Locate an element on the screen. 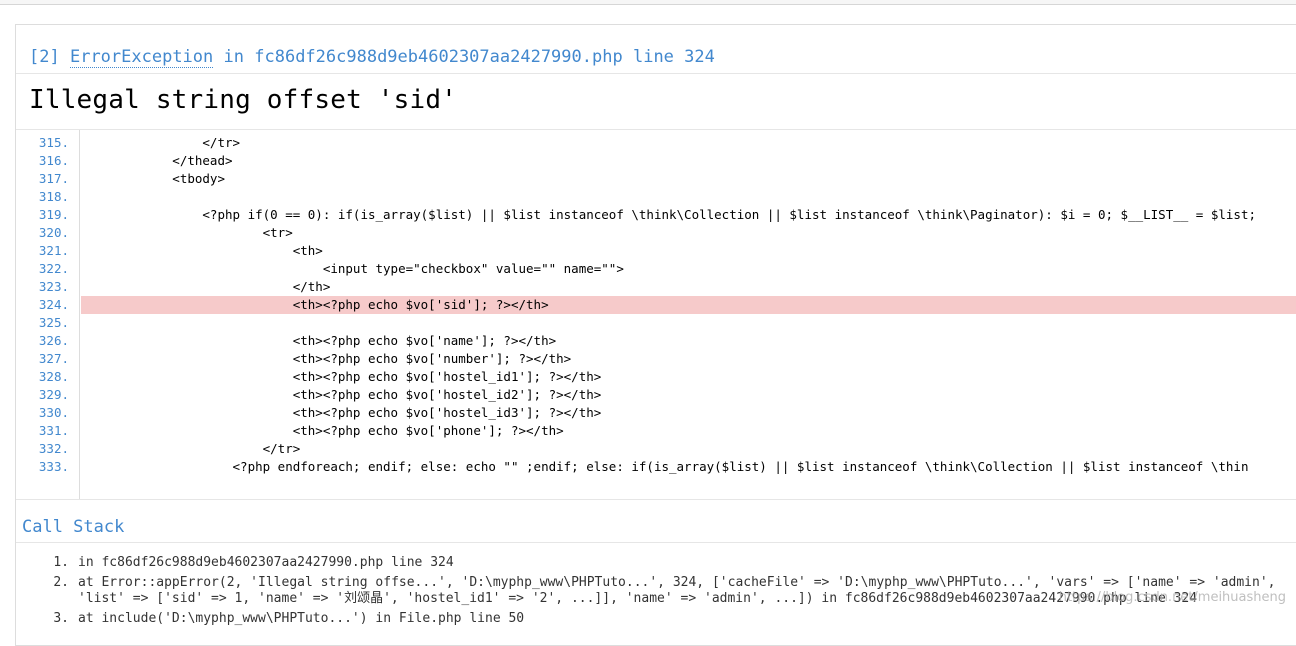 This screenshot has width=1296, height=646. exception-line: line 324 is located at coordinates (673, 57).